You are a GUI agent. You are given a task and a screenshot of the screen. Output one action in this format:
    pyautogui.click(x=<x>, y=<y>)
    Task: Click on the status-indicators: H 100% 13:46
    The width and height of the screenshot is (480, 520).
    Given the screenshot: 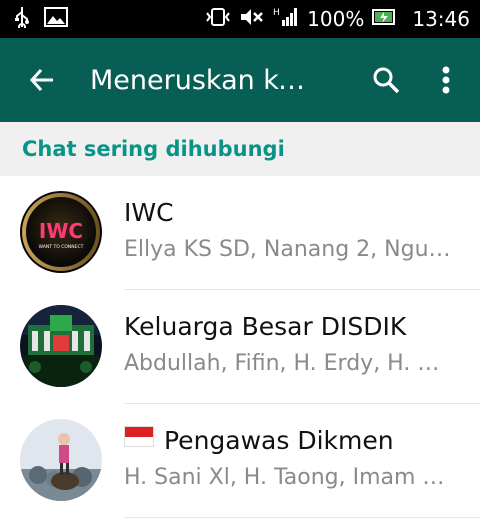 What is the action you would take?
    pyautogui.click(x=342, y=19)
    